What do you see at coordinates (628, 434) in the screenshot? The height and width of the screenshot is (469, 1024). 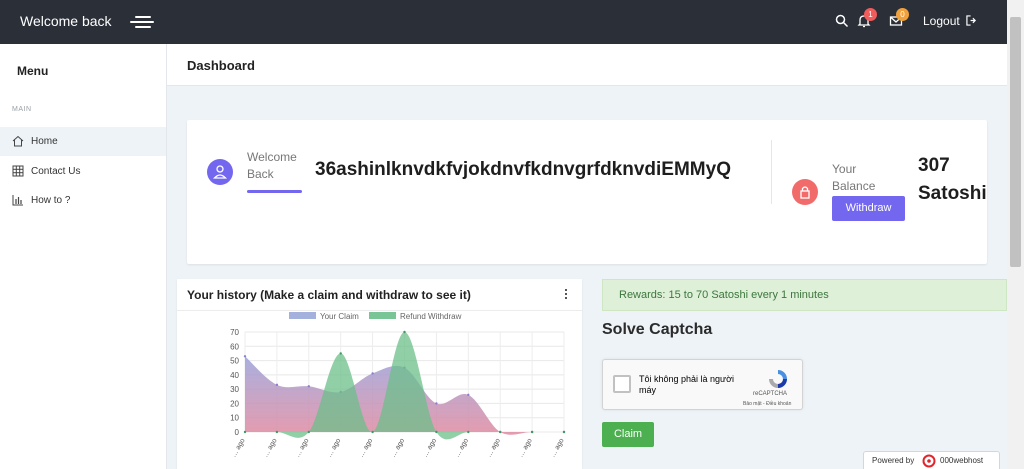 I see `claim-button: Claim` at bounding box center [628, 434].